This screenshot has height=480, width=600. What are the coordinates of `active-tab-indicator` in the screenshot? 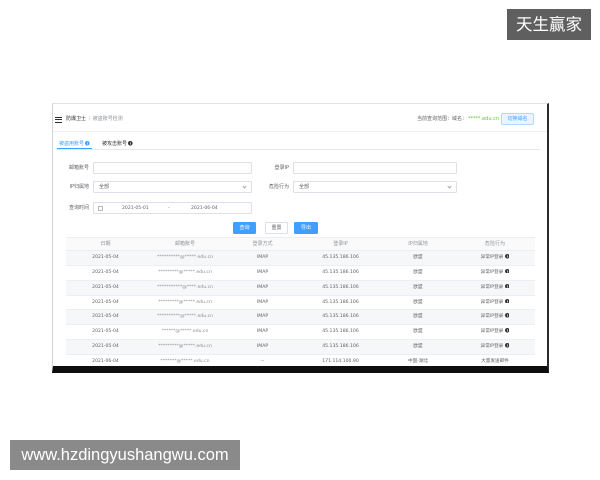 It's located at (74, 149).